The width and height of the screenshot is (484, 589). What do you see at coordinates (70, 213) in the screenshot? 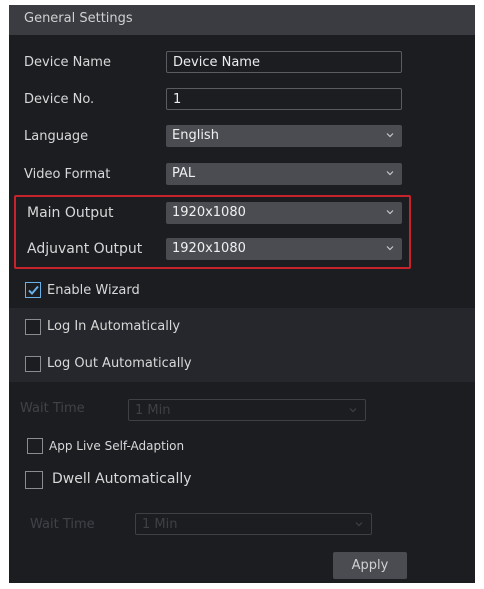
I see `main-output-label: Main Output` at bounding box center [70, 213].